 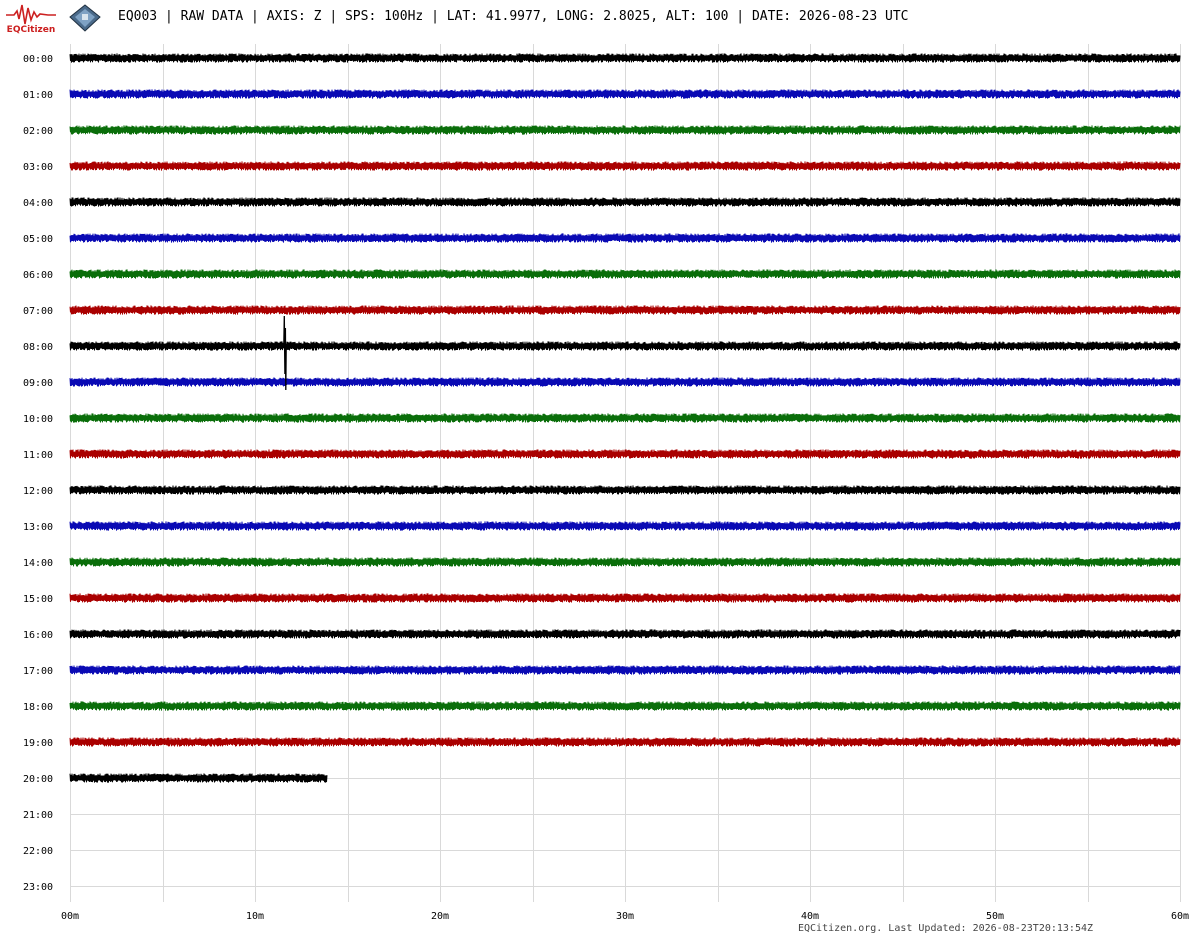 What do you see at coordinates (38, 707) in the screenshot?
I see `hour-label: 18:00` at bounding box center [38, 707].